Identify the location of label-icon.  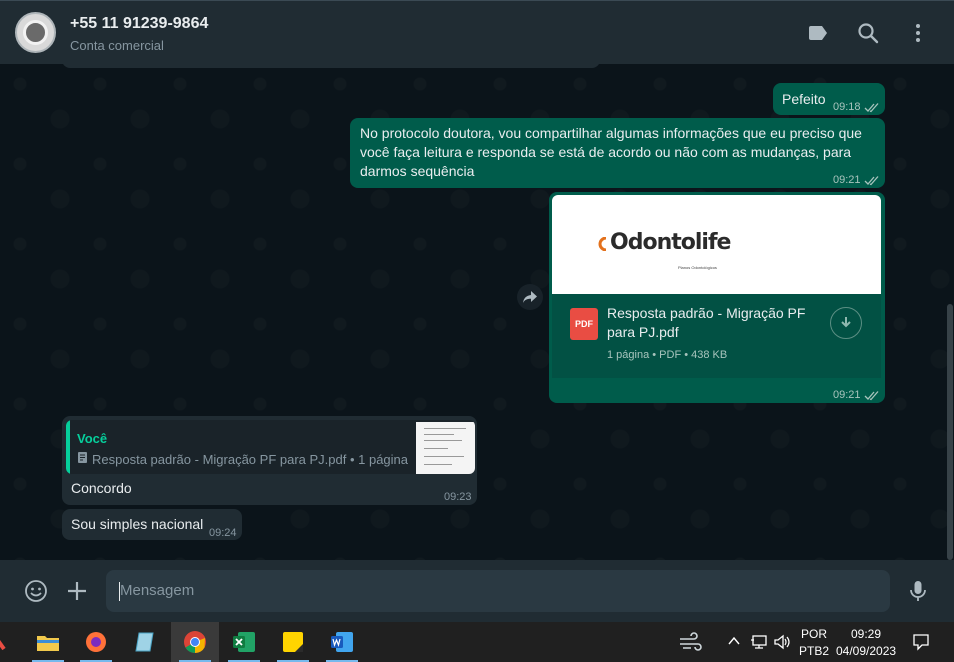
(818, 33).